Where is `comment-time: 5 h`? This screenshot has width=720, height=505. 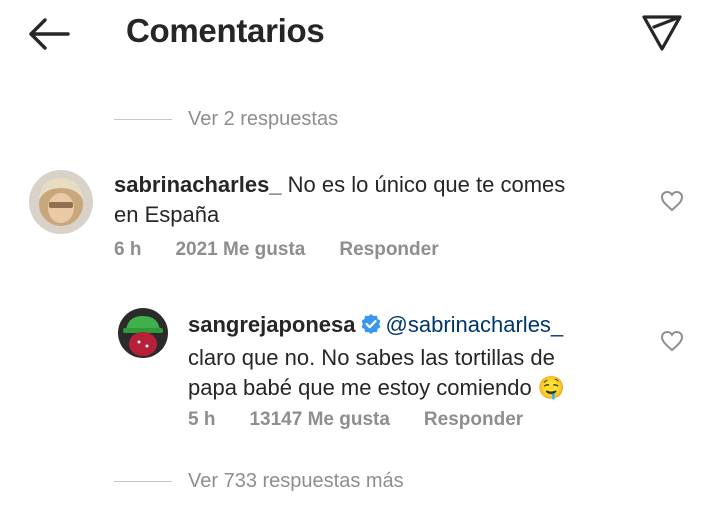
comment-time: 5 h is located at coordinates (202, 419).